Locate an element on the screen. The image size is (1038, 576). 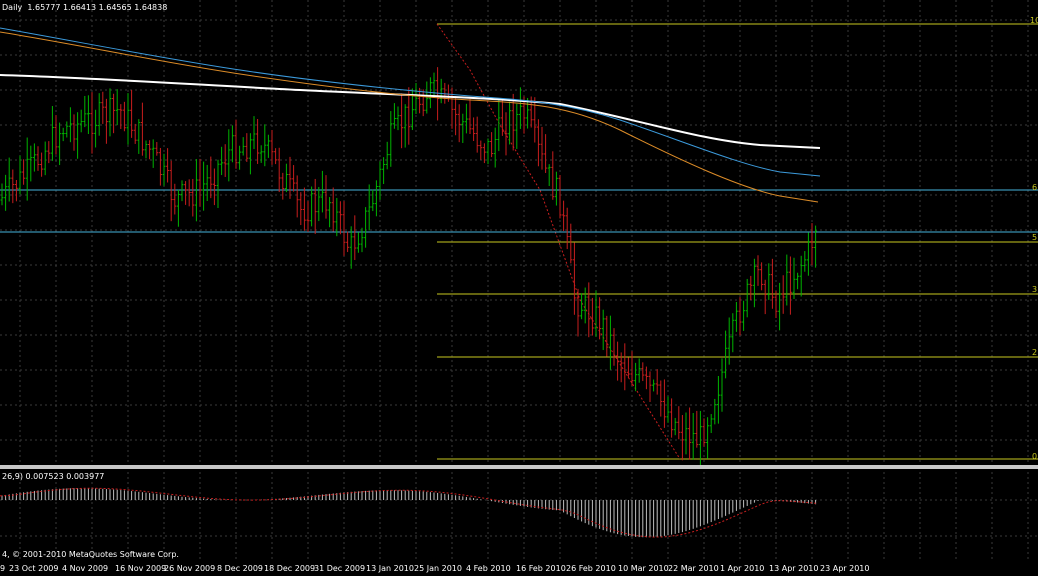
indicator-params: 26,9) is located at coordinates (12, 476).